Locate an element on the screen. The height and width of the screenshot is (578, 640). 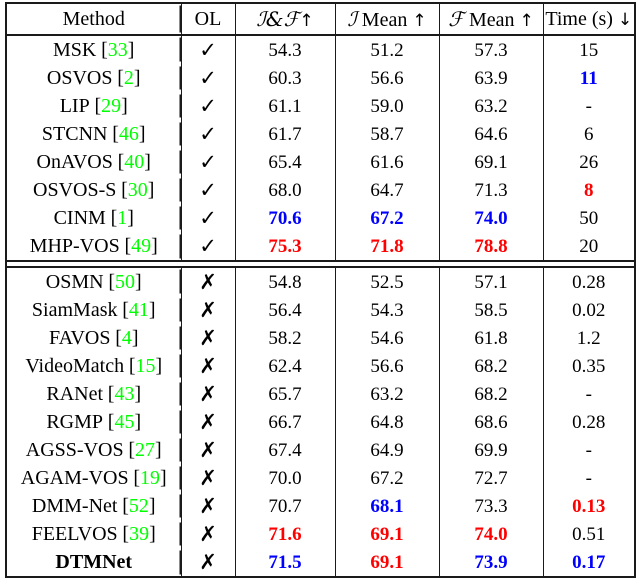
cell-jmean-value: 64.7 is located at coordinates (387, 190).